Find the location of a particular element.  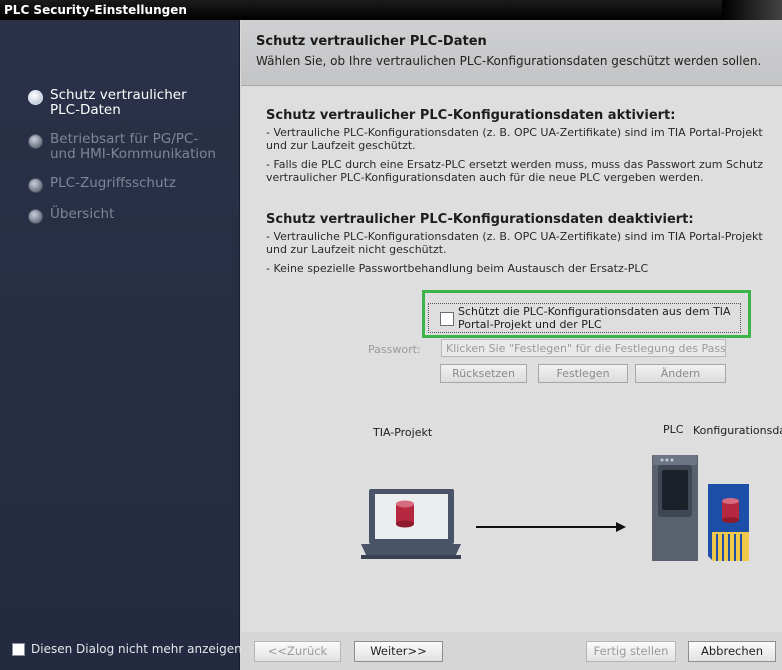

step-label: Übersicht is located at coordinates (82, 214).